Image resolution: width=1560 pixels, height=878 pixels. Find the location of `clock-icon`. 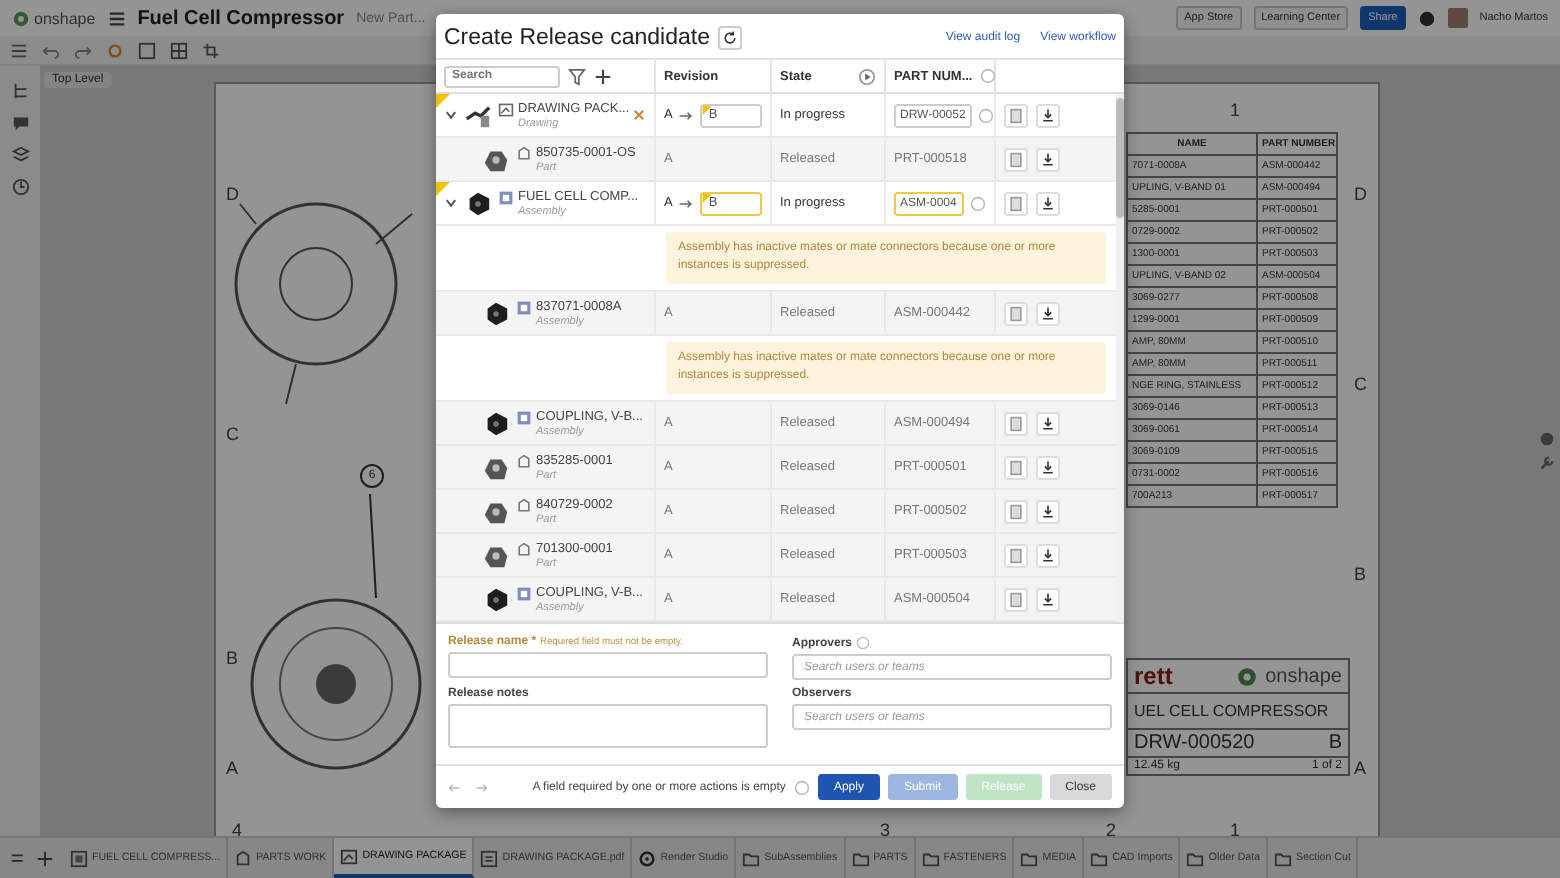

clock-icon is located at coordinates (20, 187).